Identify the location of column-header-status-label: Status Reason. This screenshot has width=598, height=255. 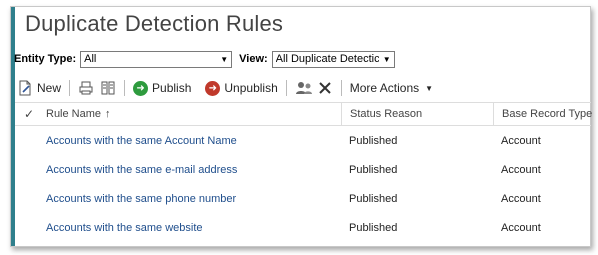
(386, 114).